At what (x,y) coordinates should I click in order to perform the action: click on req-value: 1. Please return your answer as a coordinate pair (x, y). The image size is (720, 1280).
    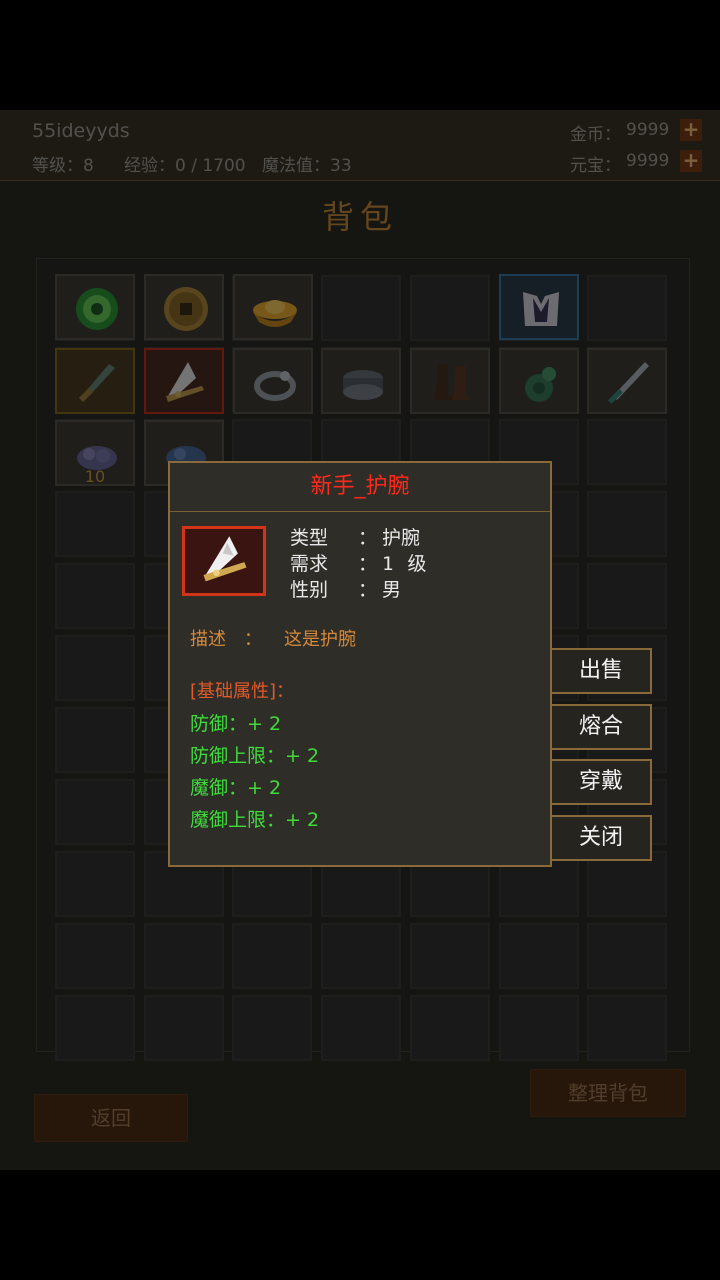
    Looking at the image, I should click on (388, 564).